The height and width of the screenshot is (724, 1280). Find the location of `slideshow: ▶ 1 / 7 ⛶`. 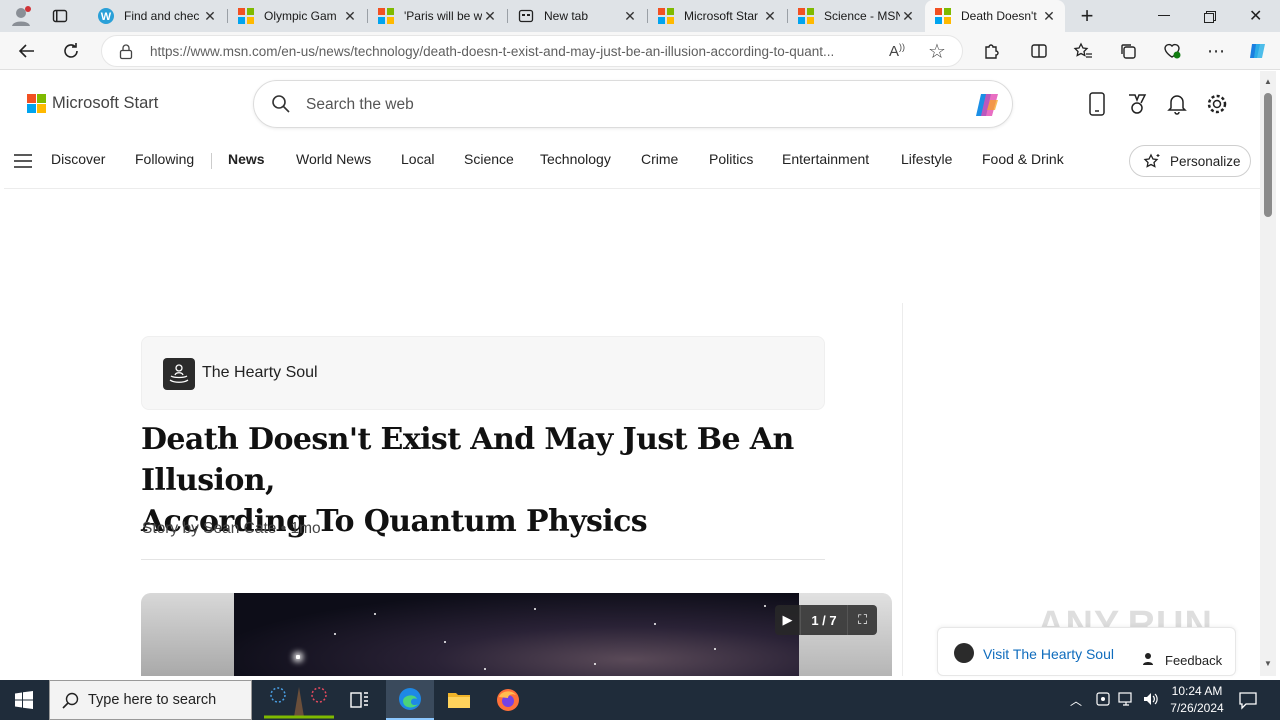

slideshow: ▶ 1 / 7 ⛶ is located at coordinates (516, 634).